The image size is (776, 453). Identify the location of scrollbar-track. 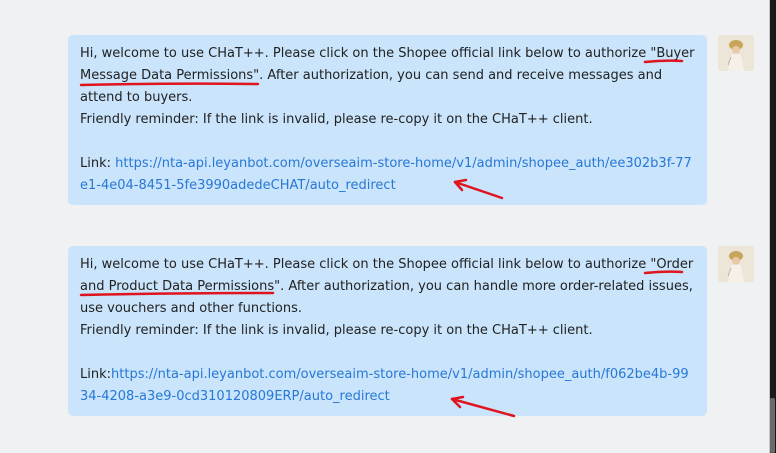
(773, 226).